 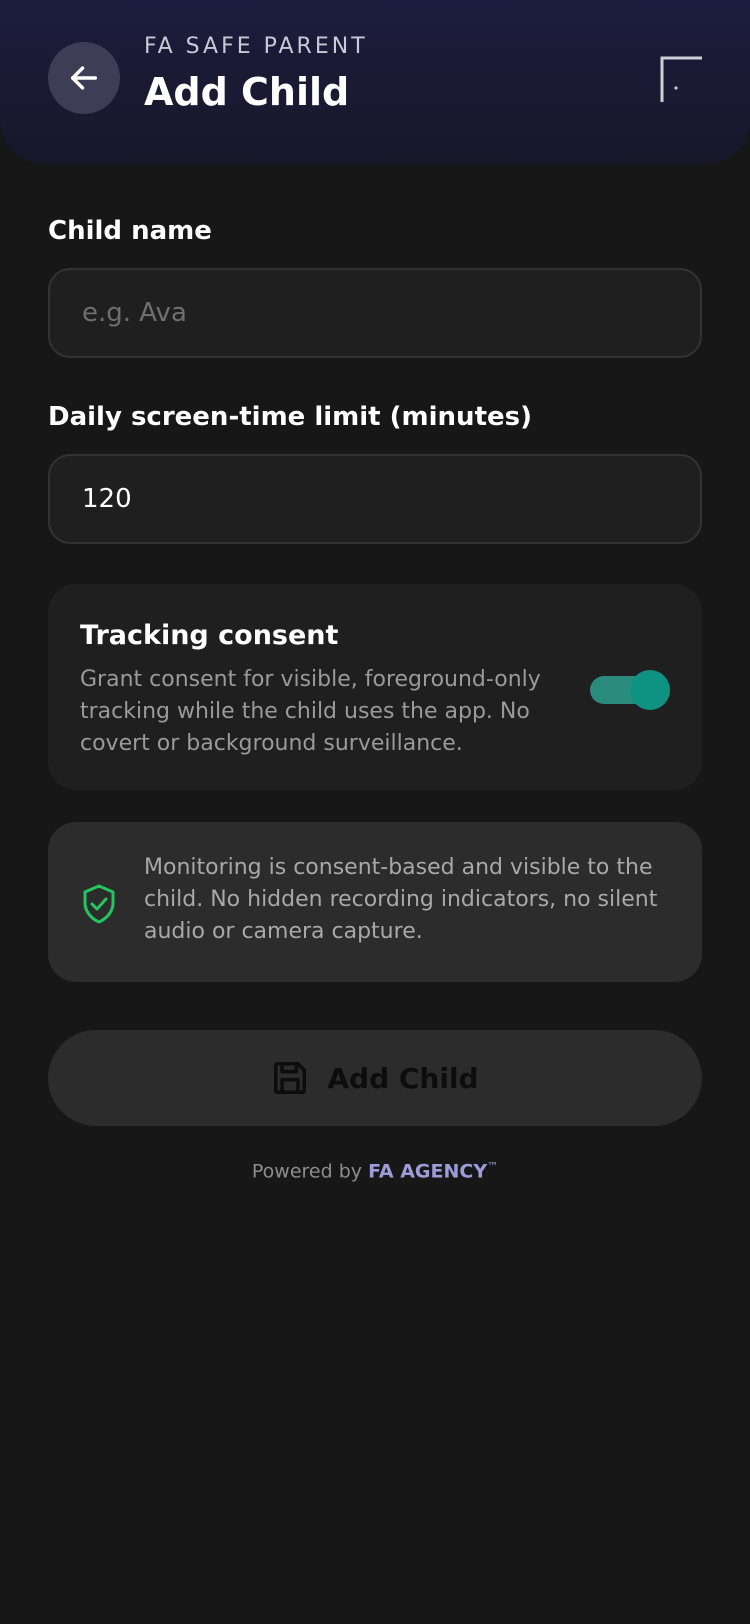 What do you see at coordinates (256, 46) in the screenshot?
I see `app-name: FA SAFE PARENT` at bounding box center [256, 46].